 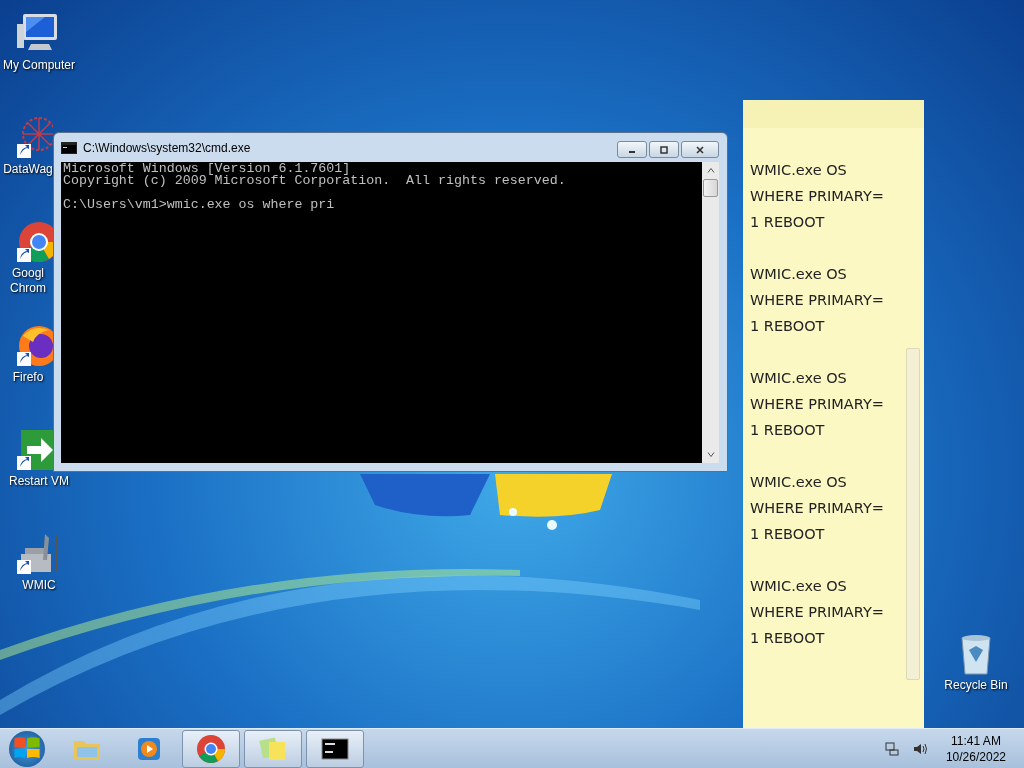 I want to click on console-line: Microsoft Windows [Version 6.1.7601], so click(x=207, y=169).